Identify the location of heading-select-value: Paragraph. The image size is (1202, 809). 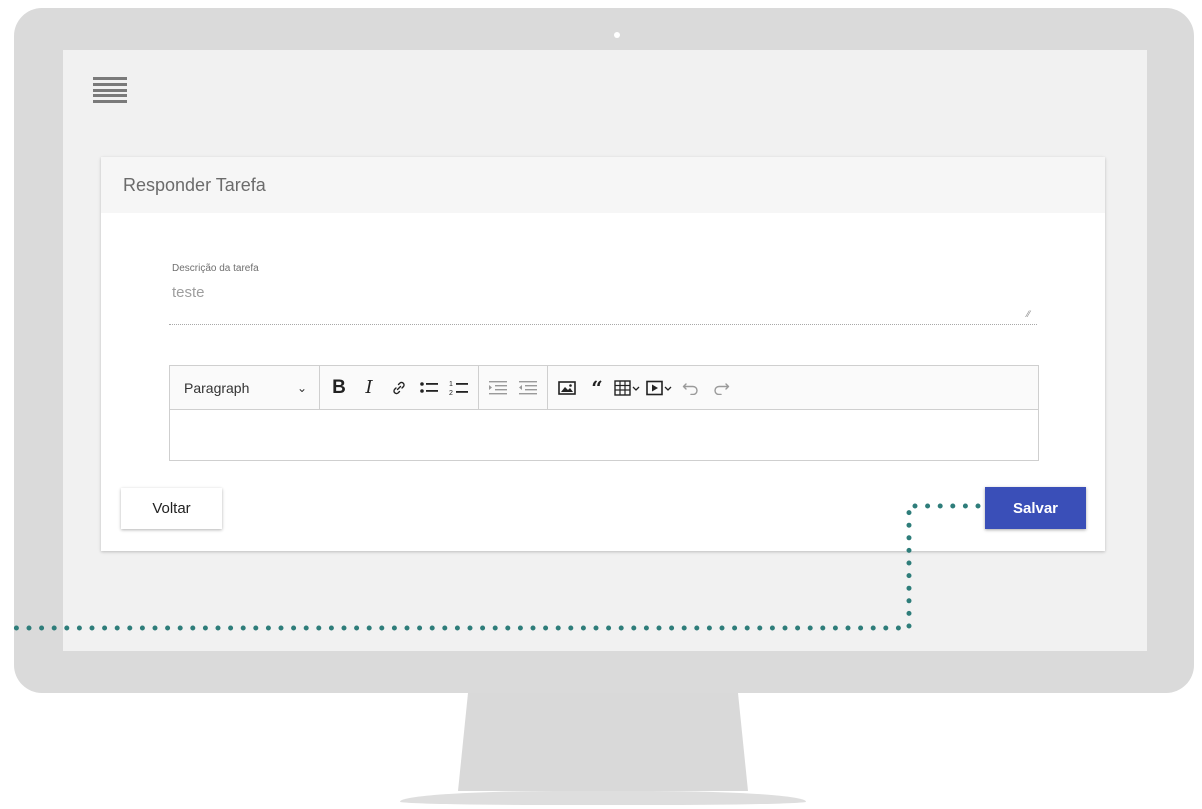
(217, 387).